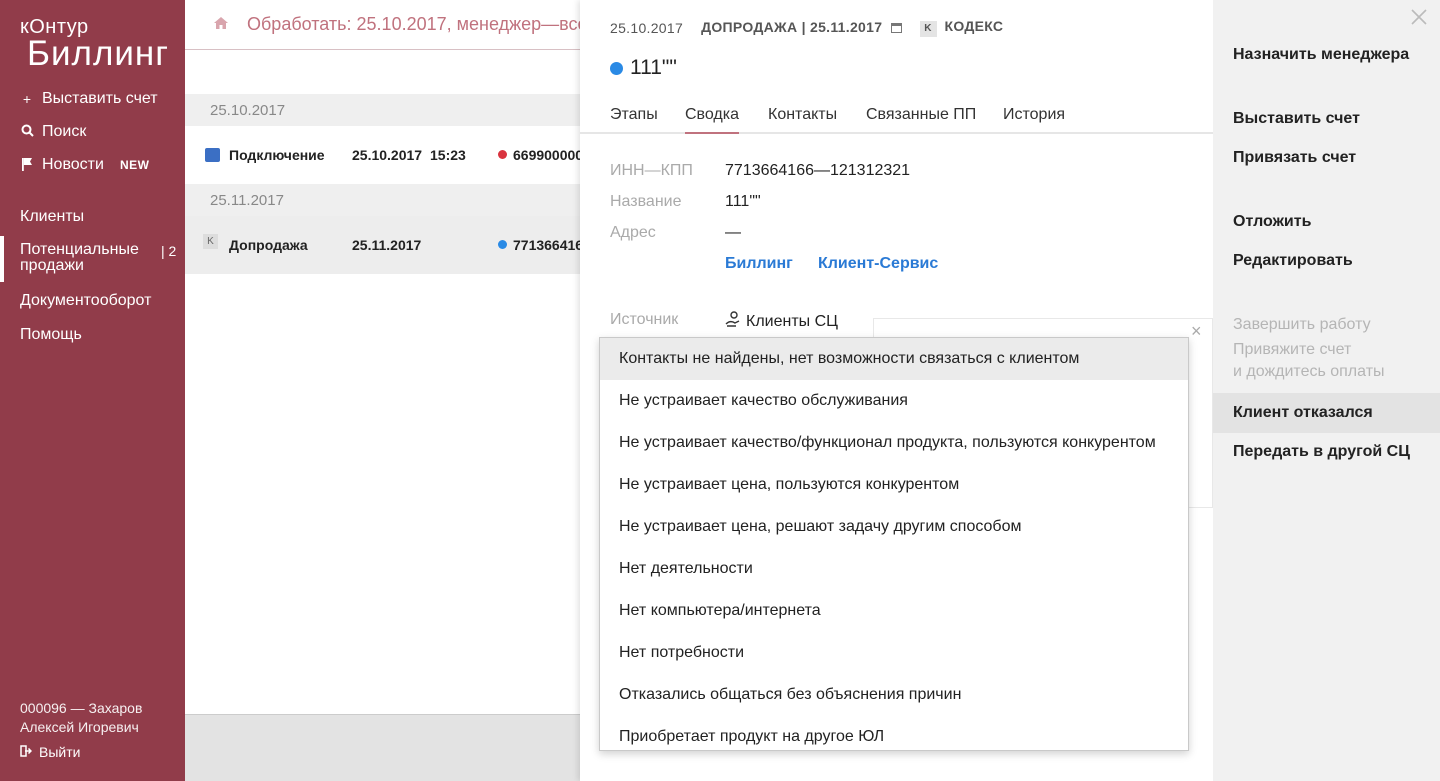  I want to click on issue-invoice-link: + Выставить счет, so click(89, 99).